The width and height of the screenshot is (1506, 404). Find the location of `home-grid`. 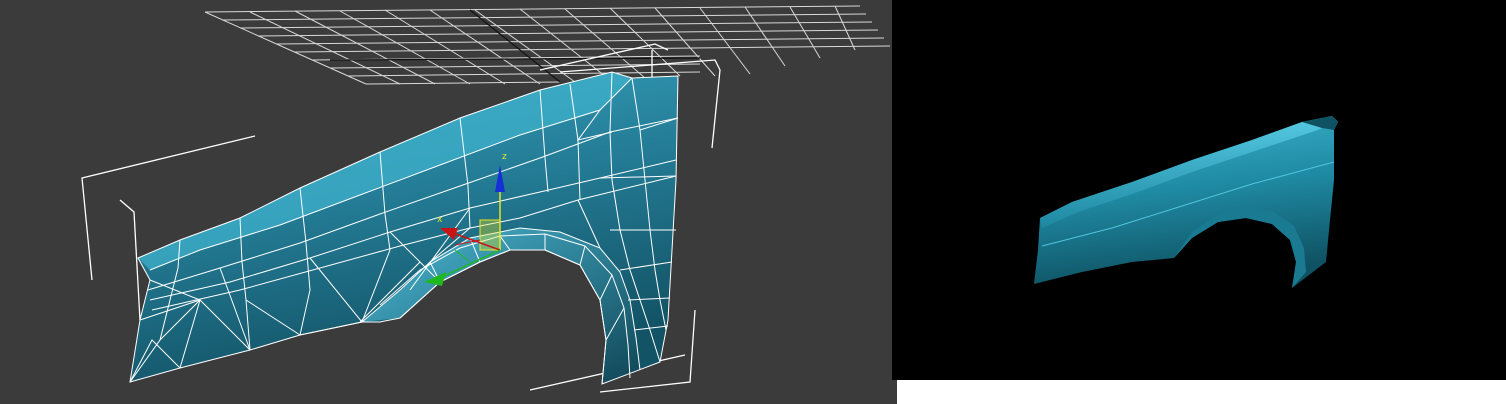

home-grid is located at coordinates (547, 45).